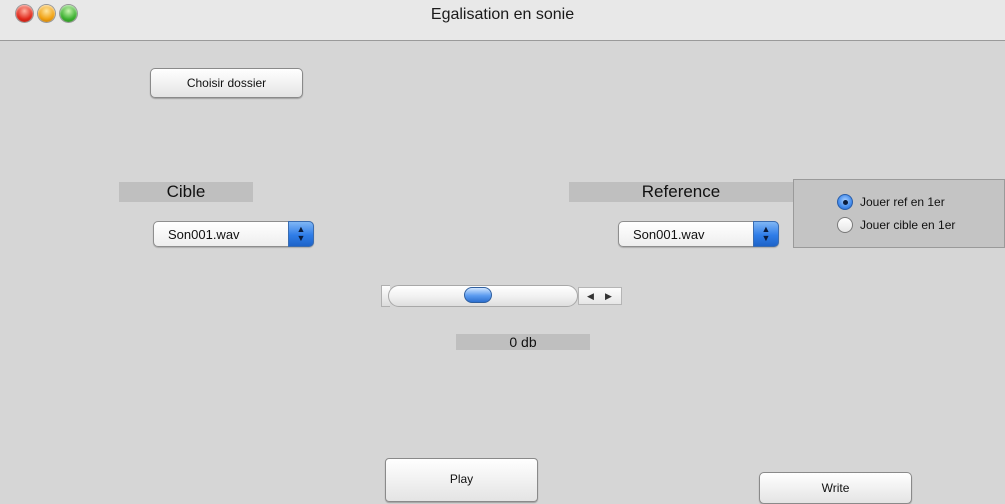  Describe the element at coordinates (186, 192) in the screenshot. I see `target-label: Cible` at that location.